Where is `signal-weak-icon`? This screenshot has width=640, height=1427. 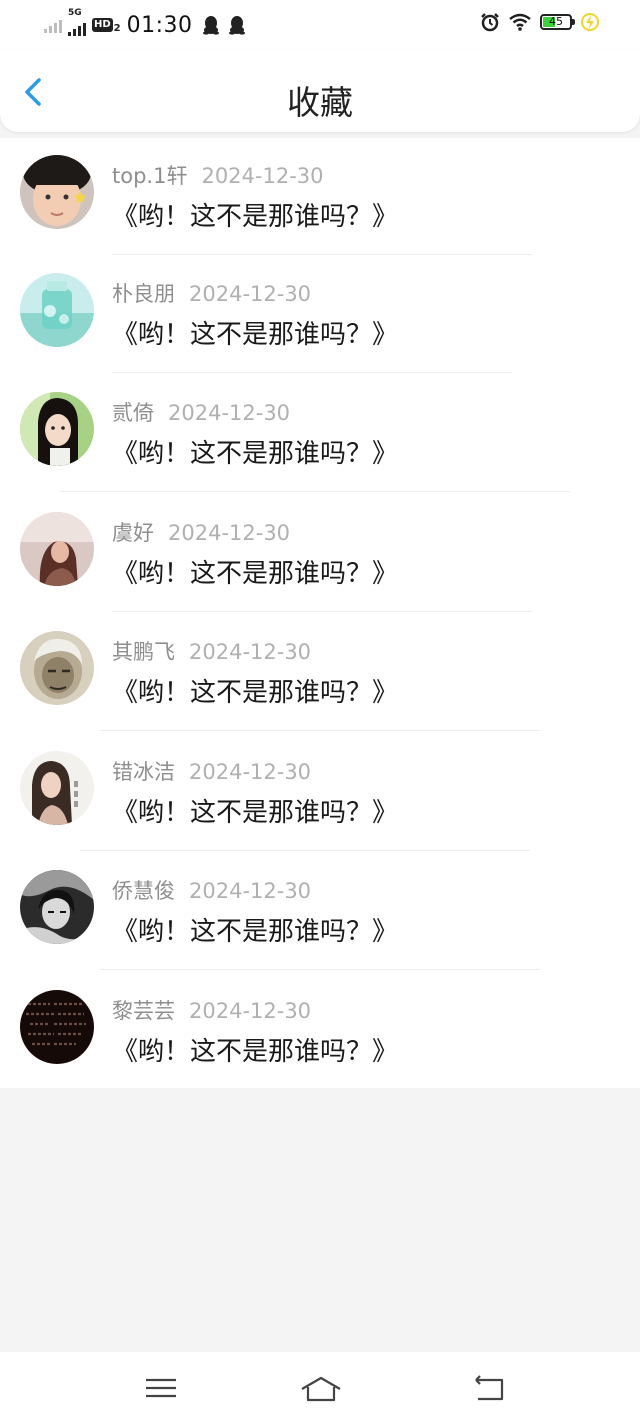 signal-weak-icon is located at coordinates (53, 25).